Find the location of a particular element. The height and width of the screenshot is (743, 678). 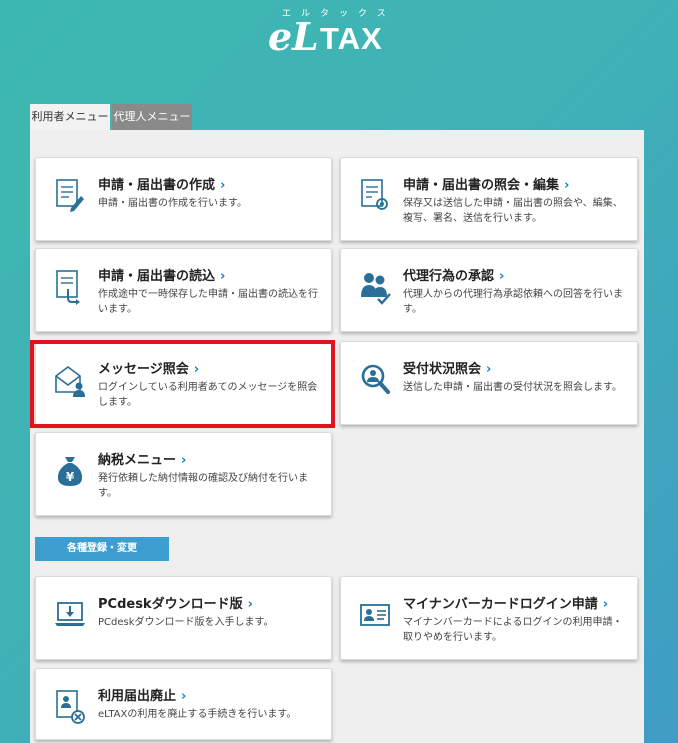

menu-card-title: 申請・届出書の作成 › is located at coordinates (162, 185).